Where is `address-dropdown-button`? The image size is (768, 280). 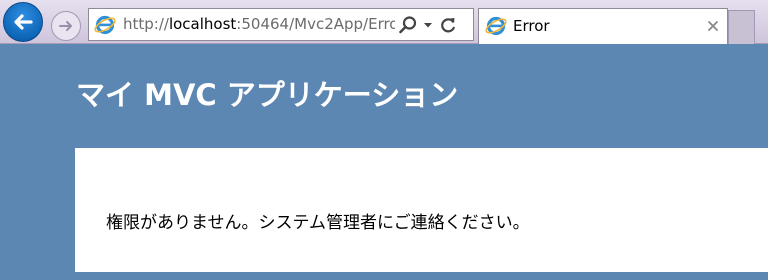 address-dropdown-button is located at coordinates (428, 25).